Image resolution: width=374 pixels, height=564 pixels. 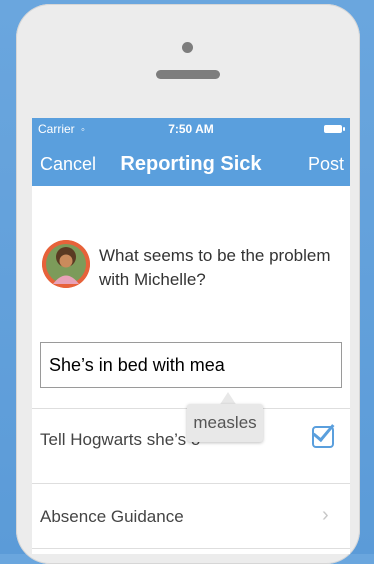 What do you see at coordinates (187, 47) in the screenshot?
I see `camera-dot` at bounding box center [187, 47].